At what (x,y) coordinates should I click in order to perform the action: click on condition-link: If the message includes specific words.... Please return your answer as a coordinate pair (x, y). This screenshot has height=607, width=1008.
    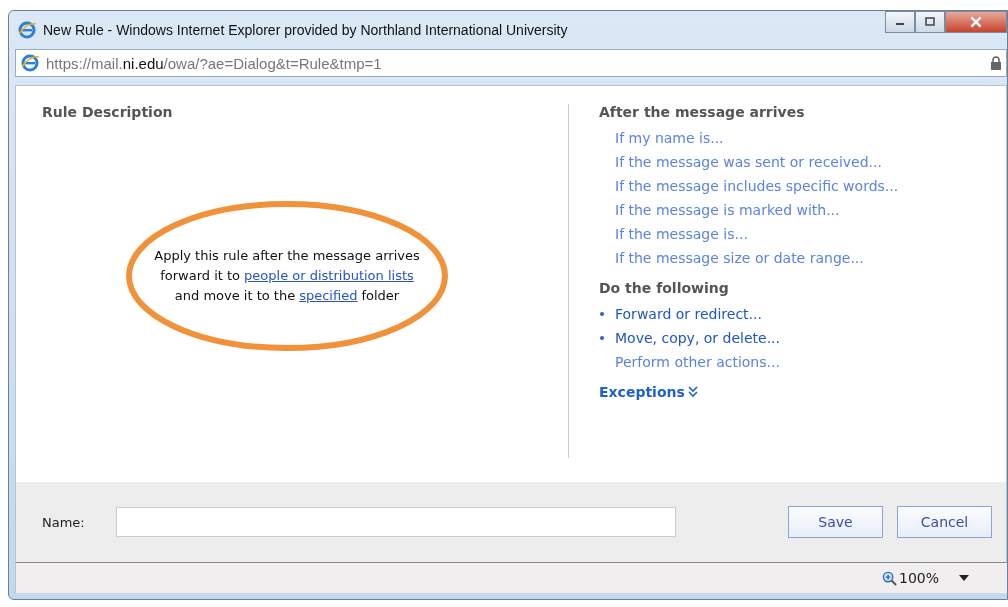
    Looking at the image, I should click on (757, 186).